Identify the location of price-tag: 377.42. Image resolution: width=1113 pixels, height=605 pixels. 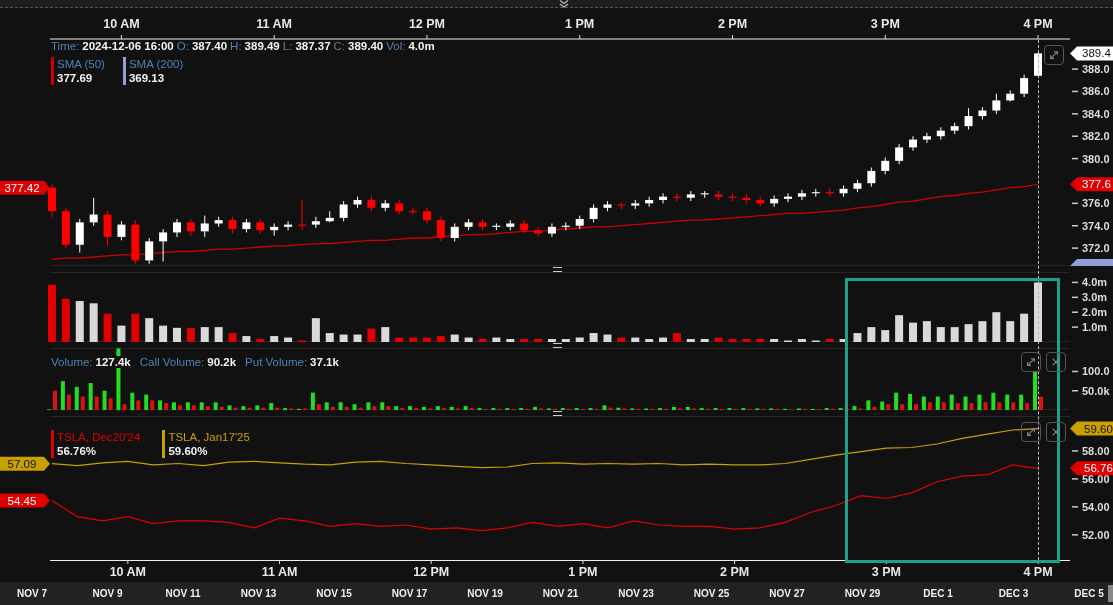
(25, 187).